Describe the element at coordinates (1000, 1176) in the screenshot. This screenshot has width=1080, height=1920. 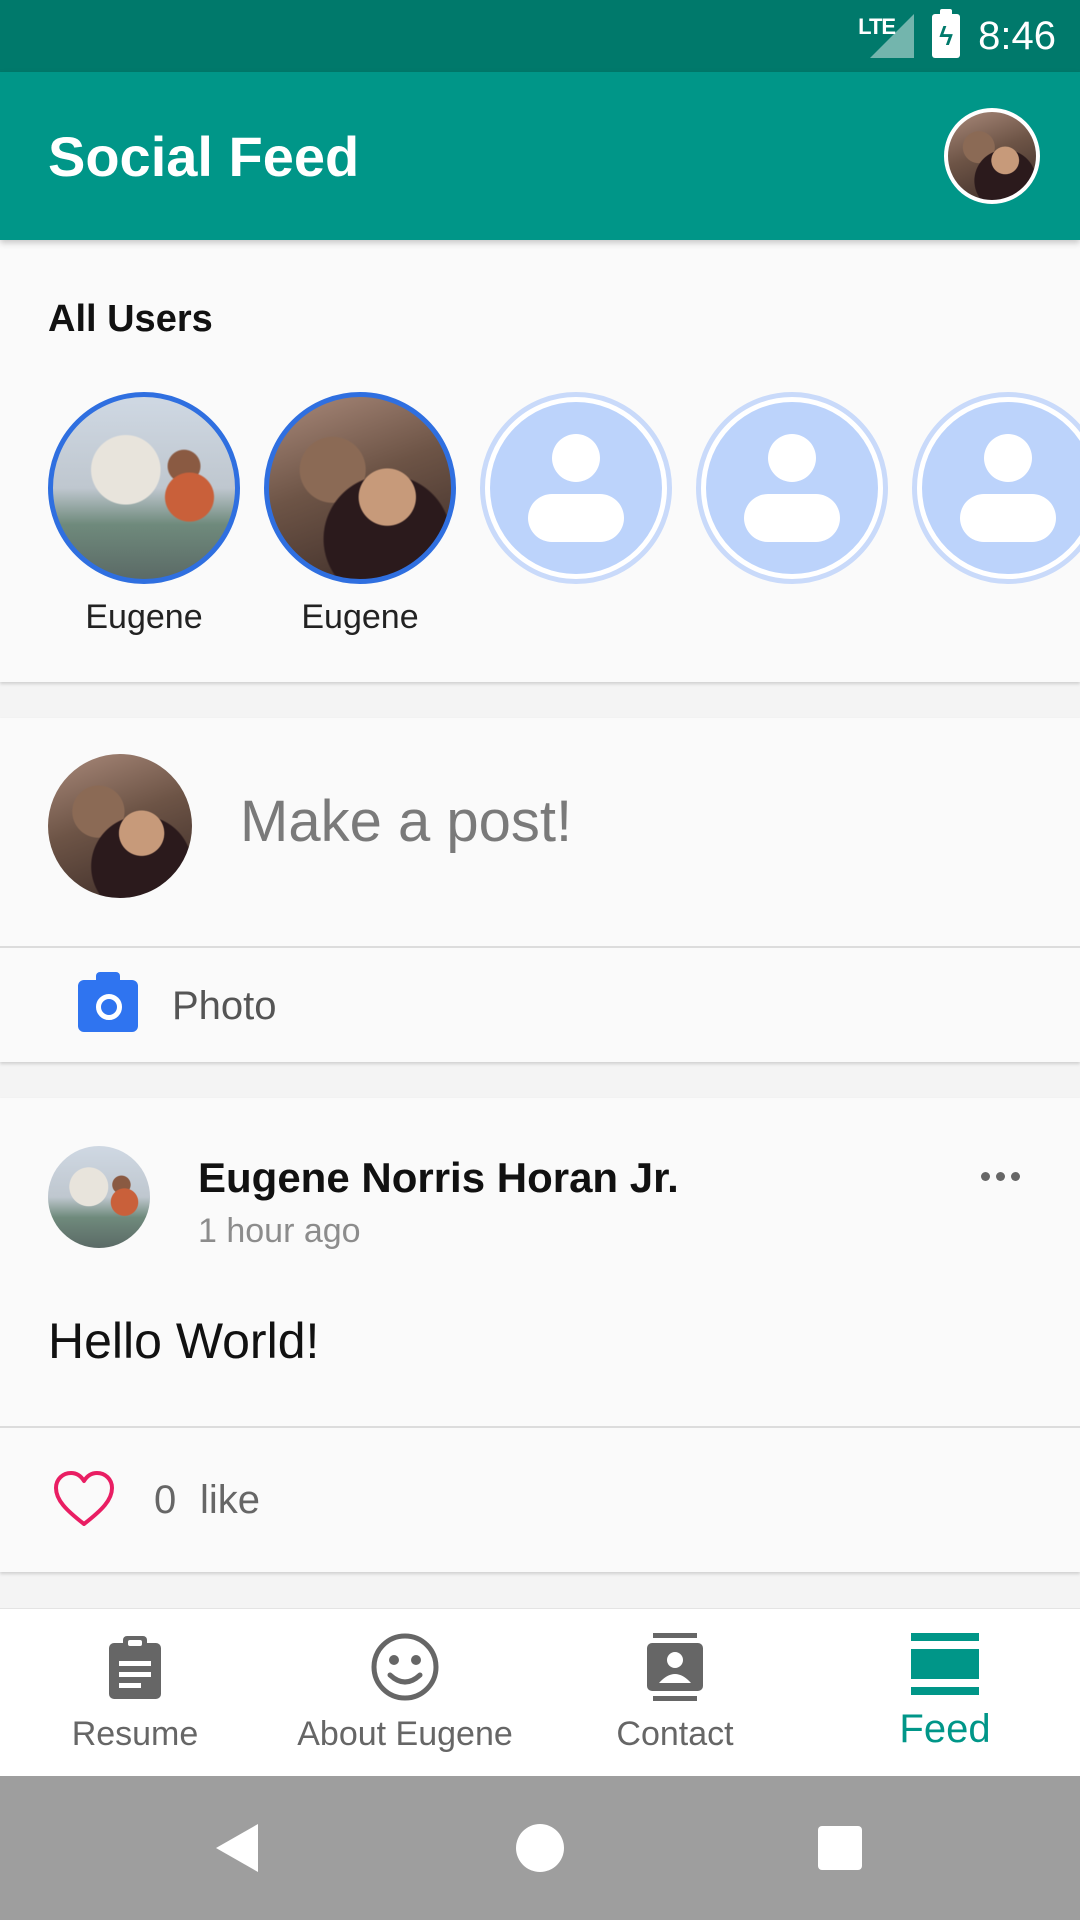
I see `more-options-icon` at that location.